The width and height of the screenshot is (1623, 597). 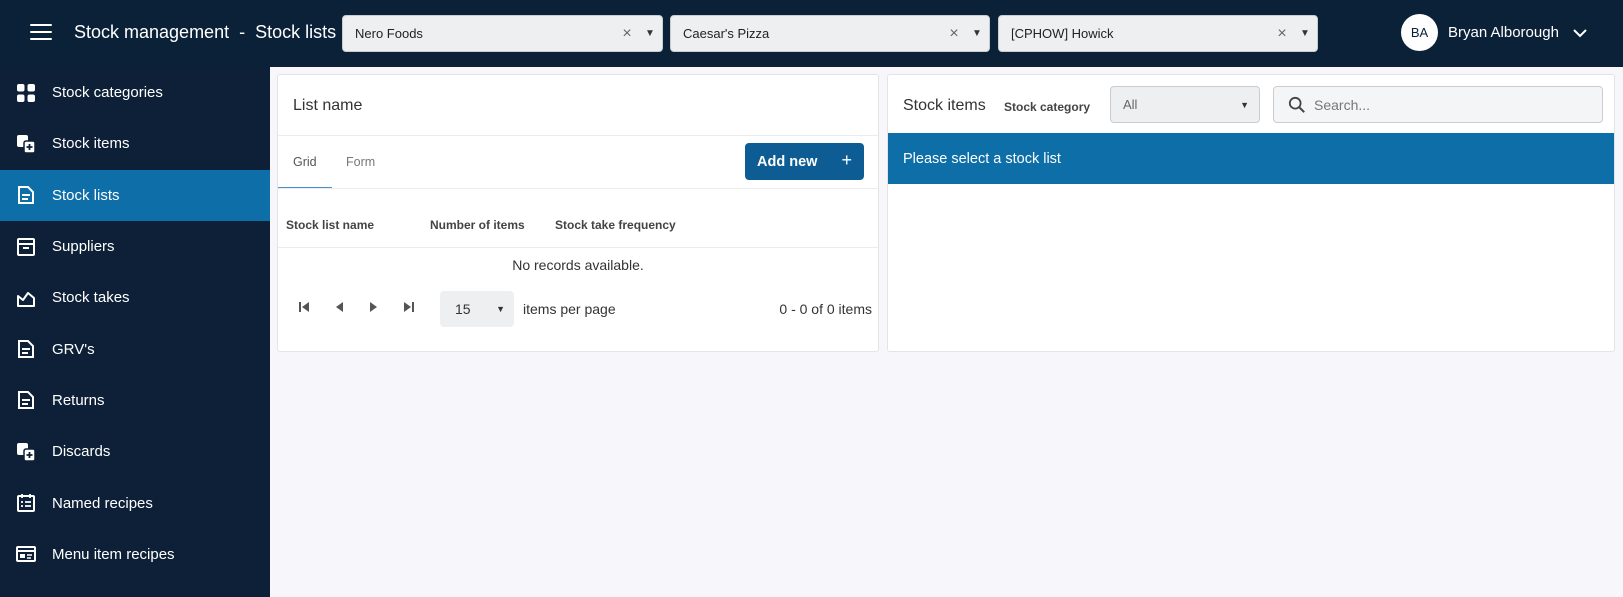 What do you see at coordinates (1419, 32) in the screenshot?
I see `avatar: BA` at bounding box center [1419, 32].